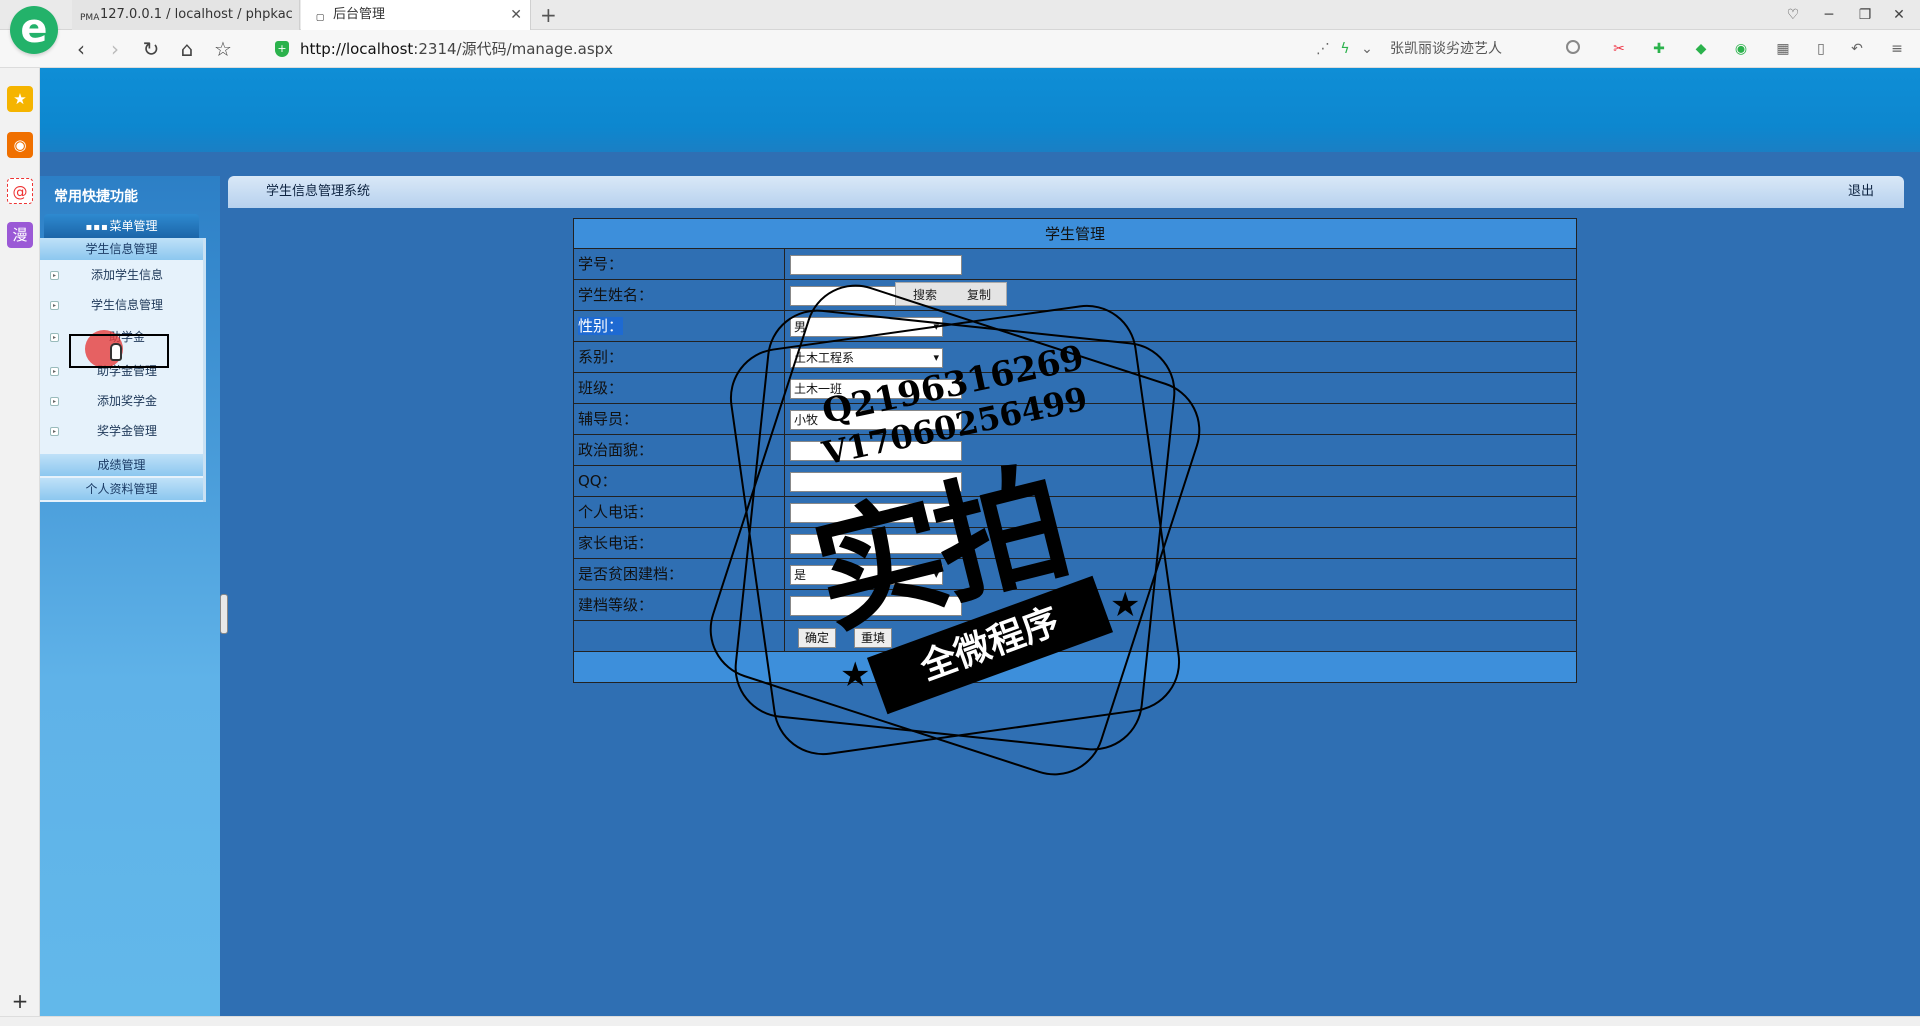 The image size is (1920, 1026). What do you see at coordinates (20, 542) in the screenshot?
I see `browser-sidebar: ★ ◉ @ 漫 +` at bounding box center [20, 542].